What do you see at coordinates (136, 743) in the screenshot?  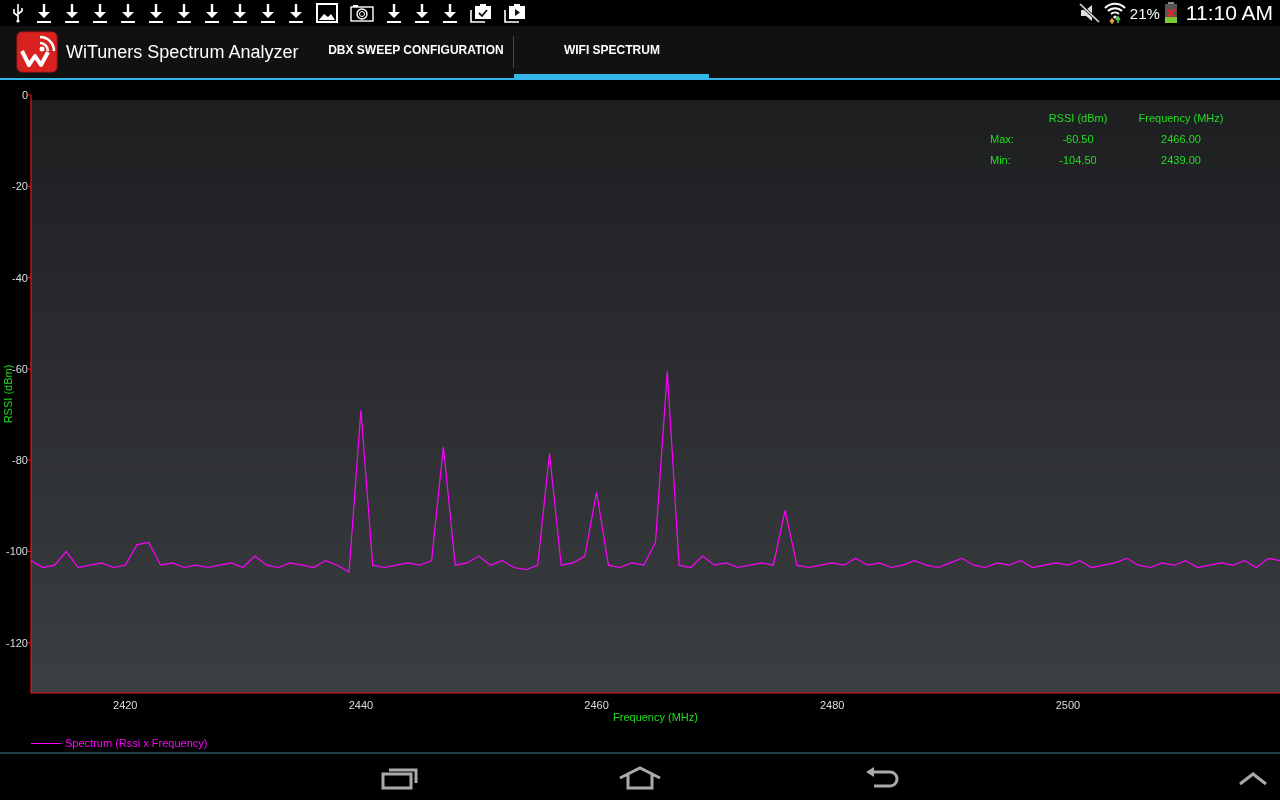 I see `legend-label: Spectrum (Rssi x Frequency)` at bounding box center [136, 743].